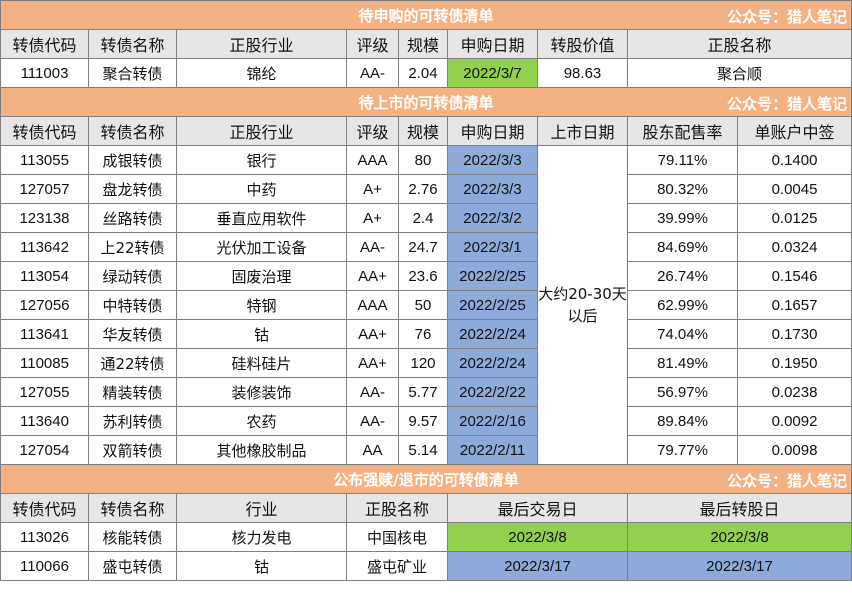 Image resolution: width=852 pixels, height=601 pixels. What do you see at coordinates (261, 421) in the screenshot?
I see `industry-cell: 农药` at bounding box center [261, 421].